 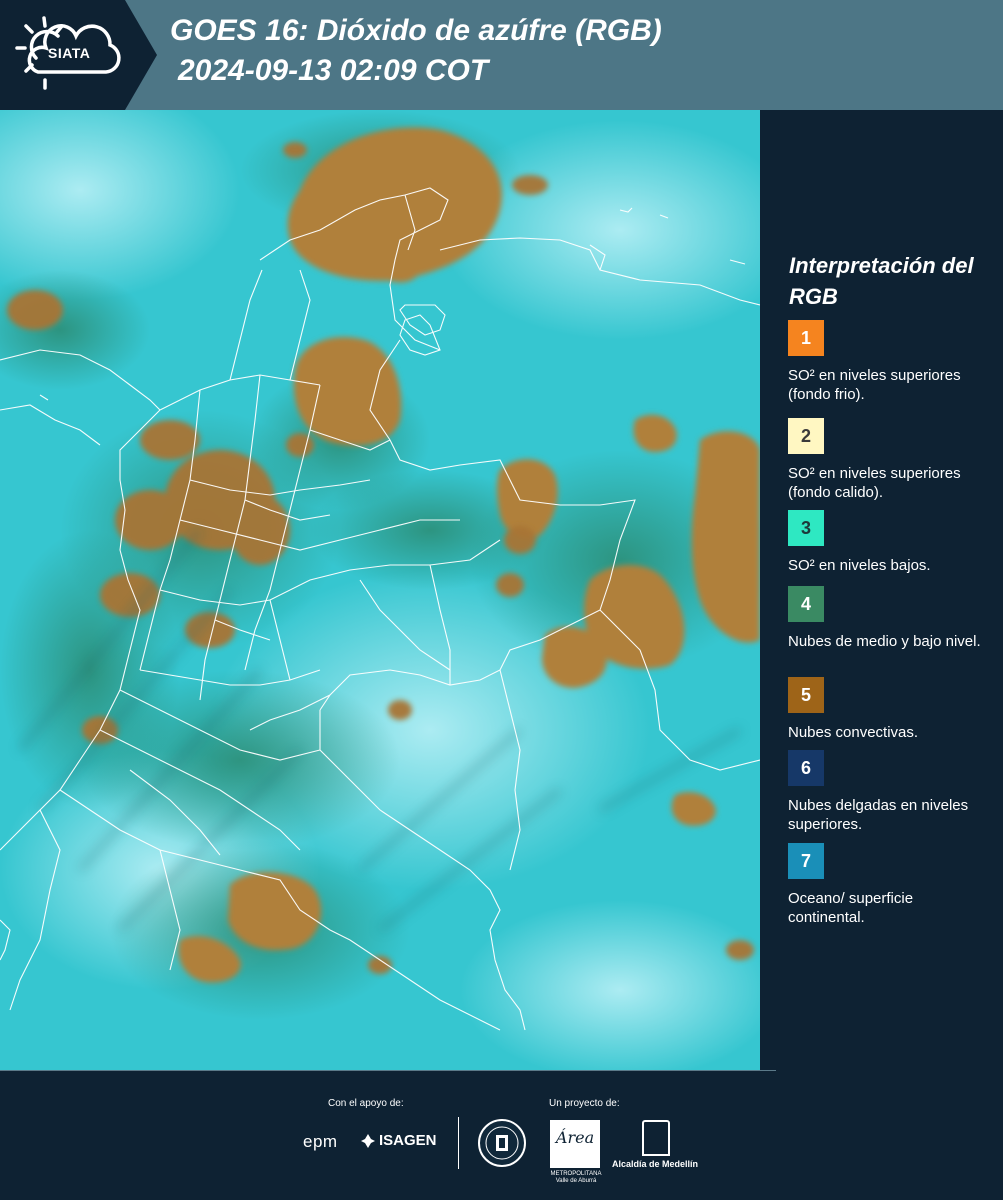 What do you see at coordinates (576, 1177) in the screenshot?
I see `area-metropolitana-subtitle: METROPOLITANA Valle de Aburrá` at bounding box center [576, 1177].